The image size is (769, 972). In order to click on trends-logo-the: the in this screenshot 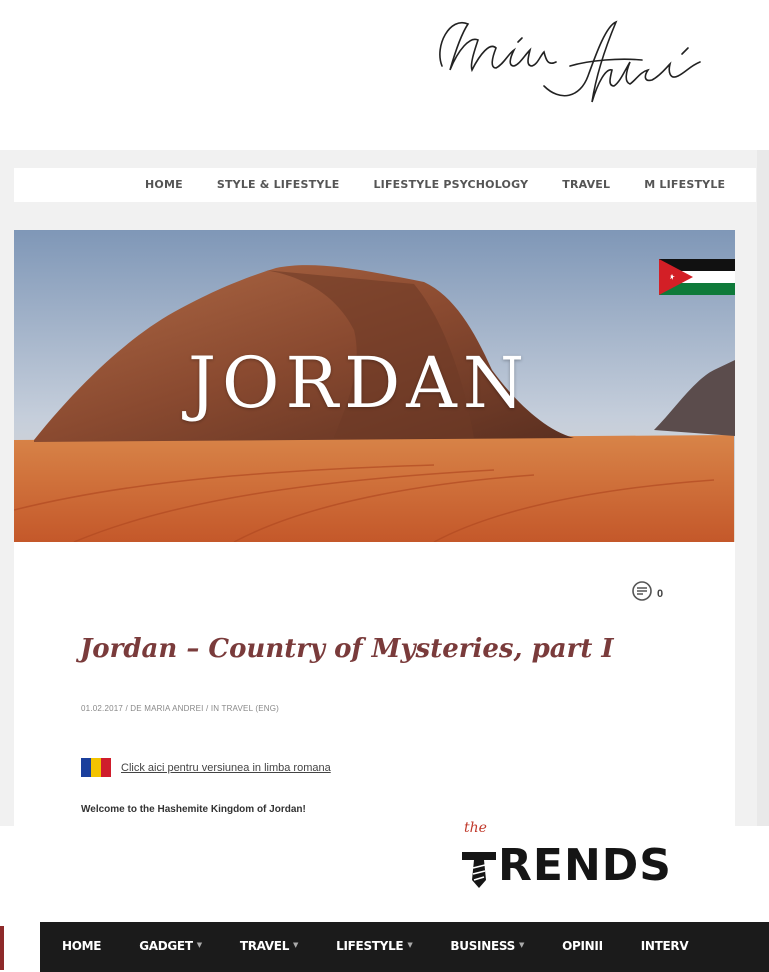, I will do `click(475, 828)`.